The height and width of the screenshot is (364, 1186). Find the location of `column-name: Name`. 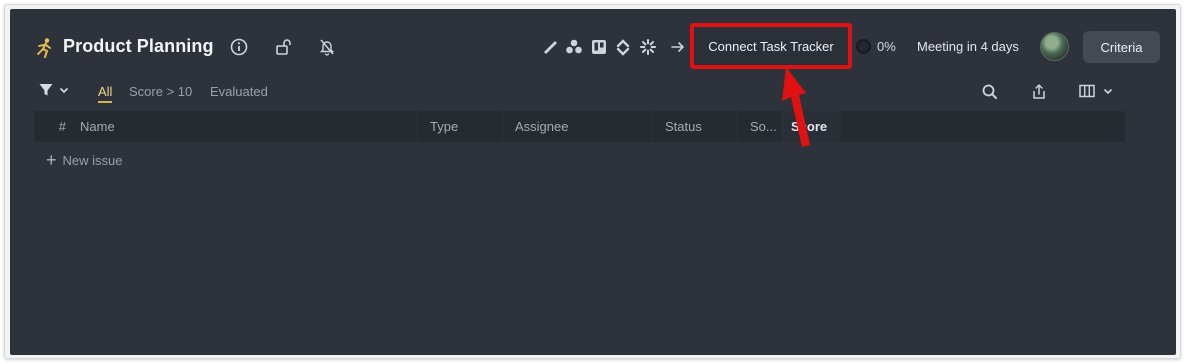

column-name: Name is located at coordinates (245, 126).